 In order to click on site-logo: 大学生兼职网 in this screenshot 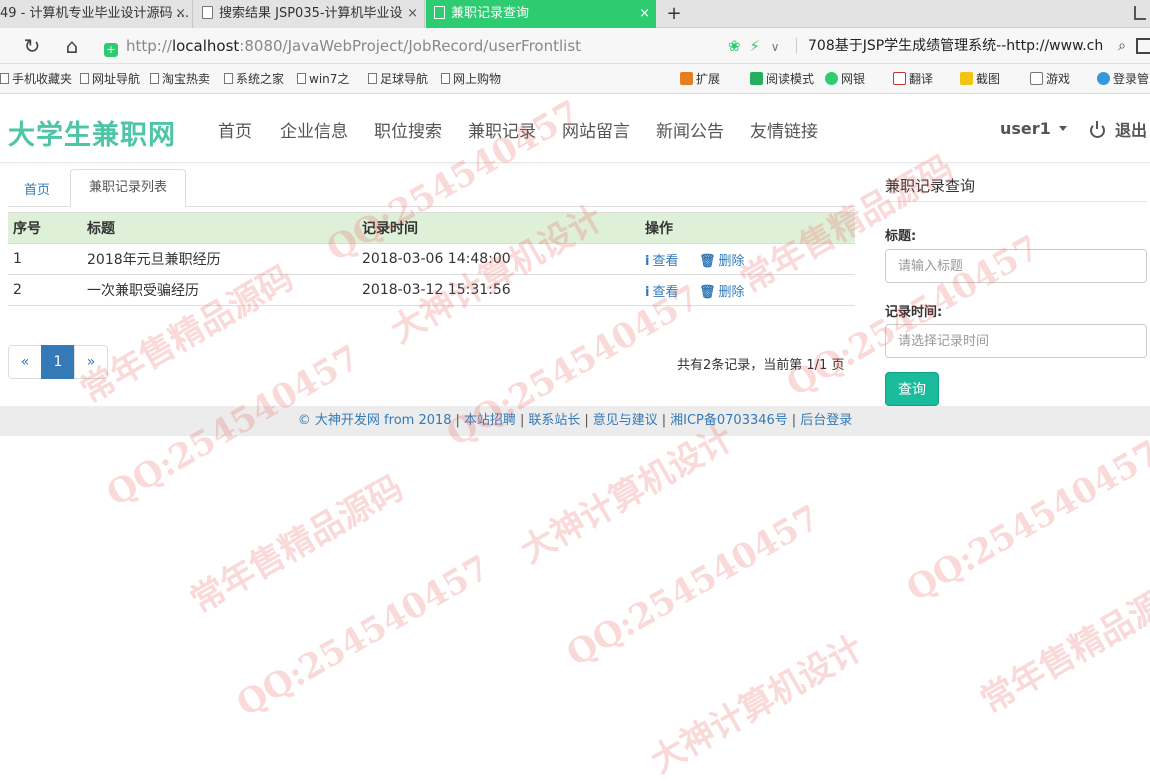, I will do `click(92, 132)`.